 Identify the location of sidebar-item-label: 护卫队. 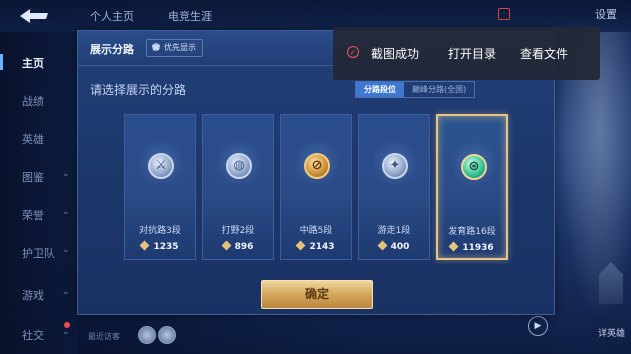
(38, 253).